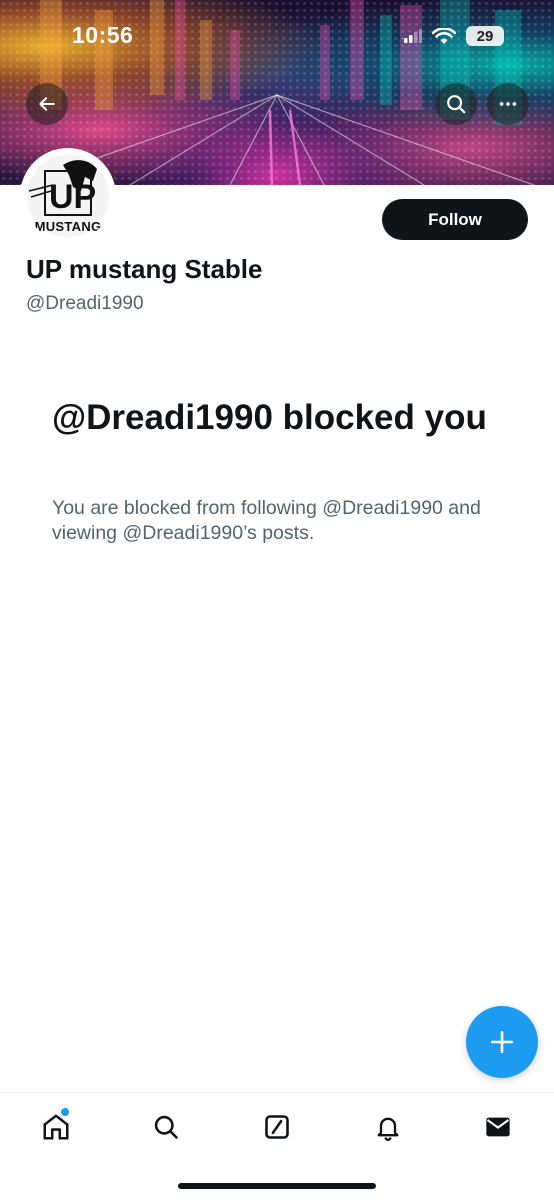 This screenshot has width=554, height=1201. Describe the element at coordinates (413, 36) in the screenshot. I see `signal-icon` at that location.